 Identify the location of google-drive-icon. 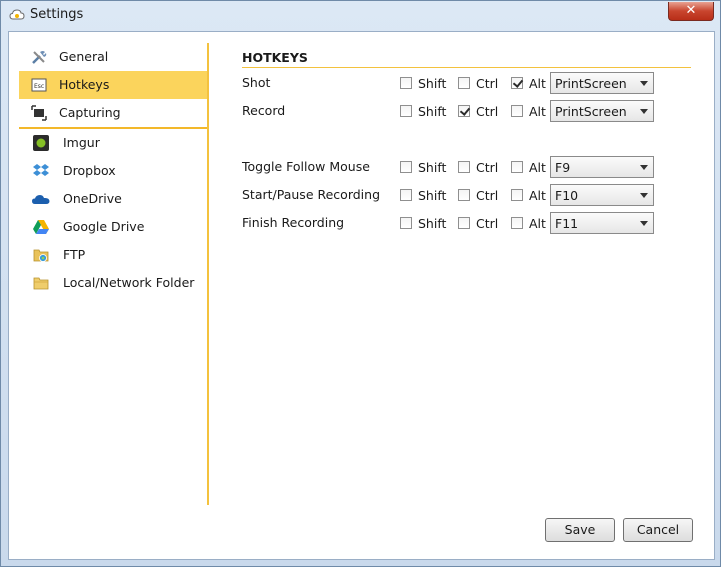
(41, 227).